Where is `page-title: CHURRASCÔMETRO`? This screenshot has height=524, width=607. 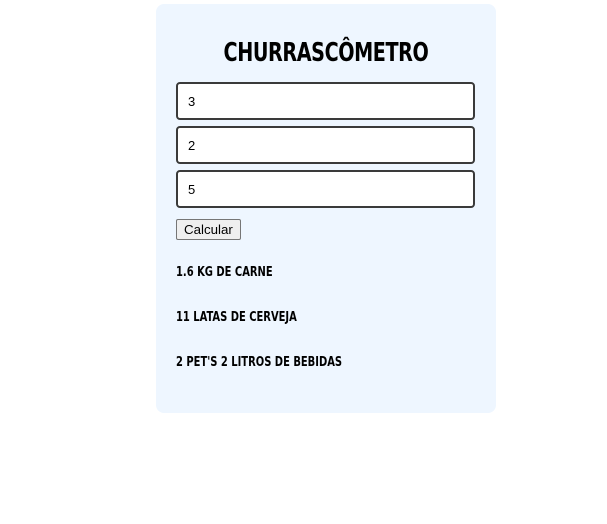 page-title: CHURRASCÔMETRO is located at coordinates (326, 53).